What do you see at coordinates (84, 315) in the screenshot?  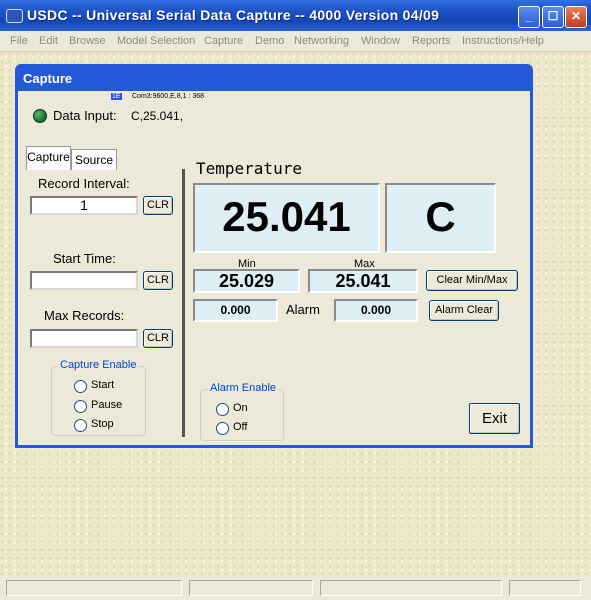 I see `max-records-label: Max Records:` at bounding box center [84, 315].